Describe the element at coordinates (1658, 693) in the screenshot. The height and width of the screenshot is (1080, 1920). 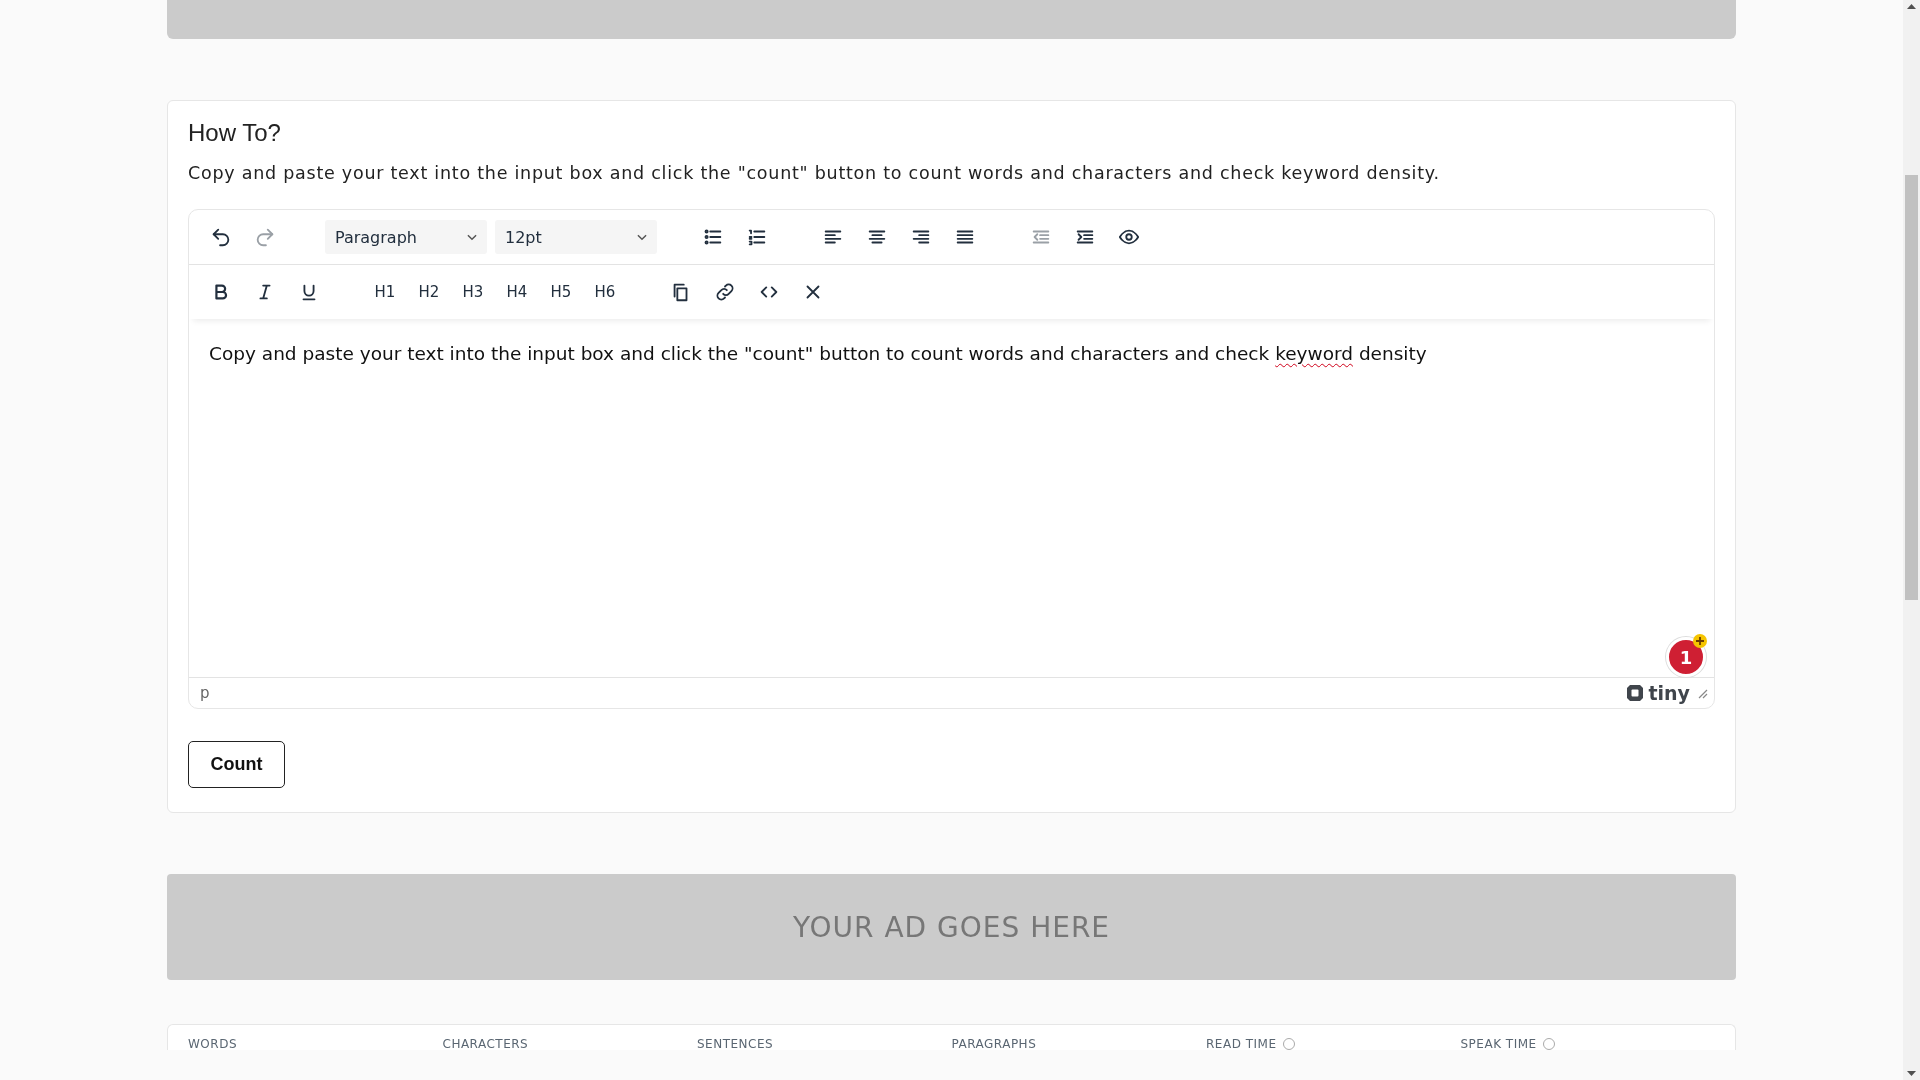
I see `brand-logo: tiny` at that location.